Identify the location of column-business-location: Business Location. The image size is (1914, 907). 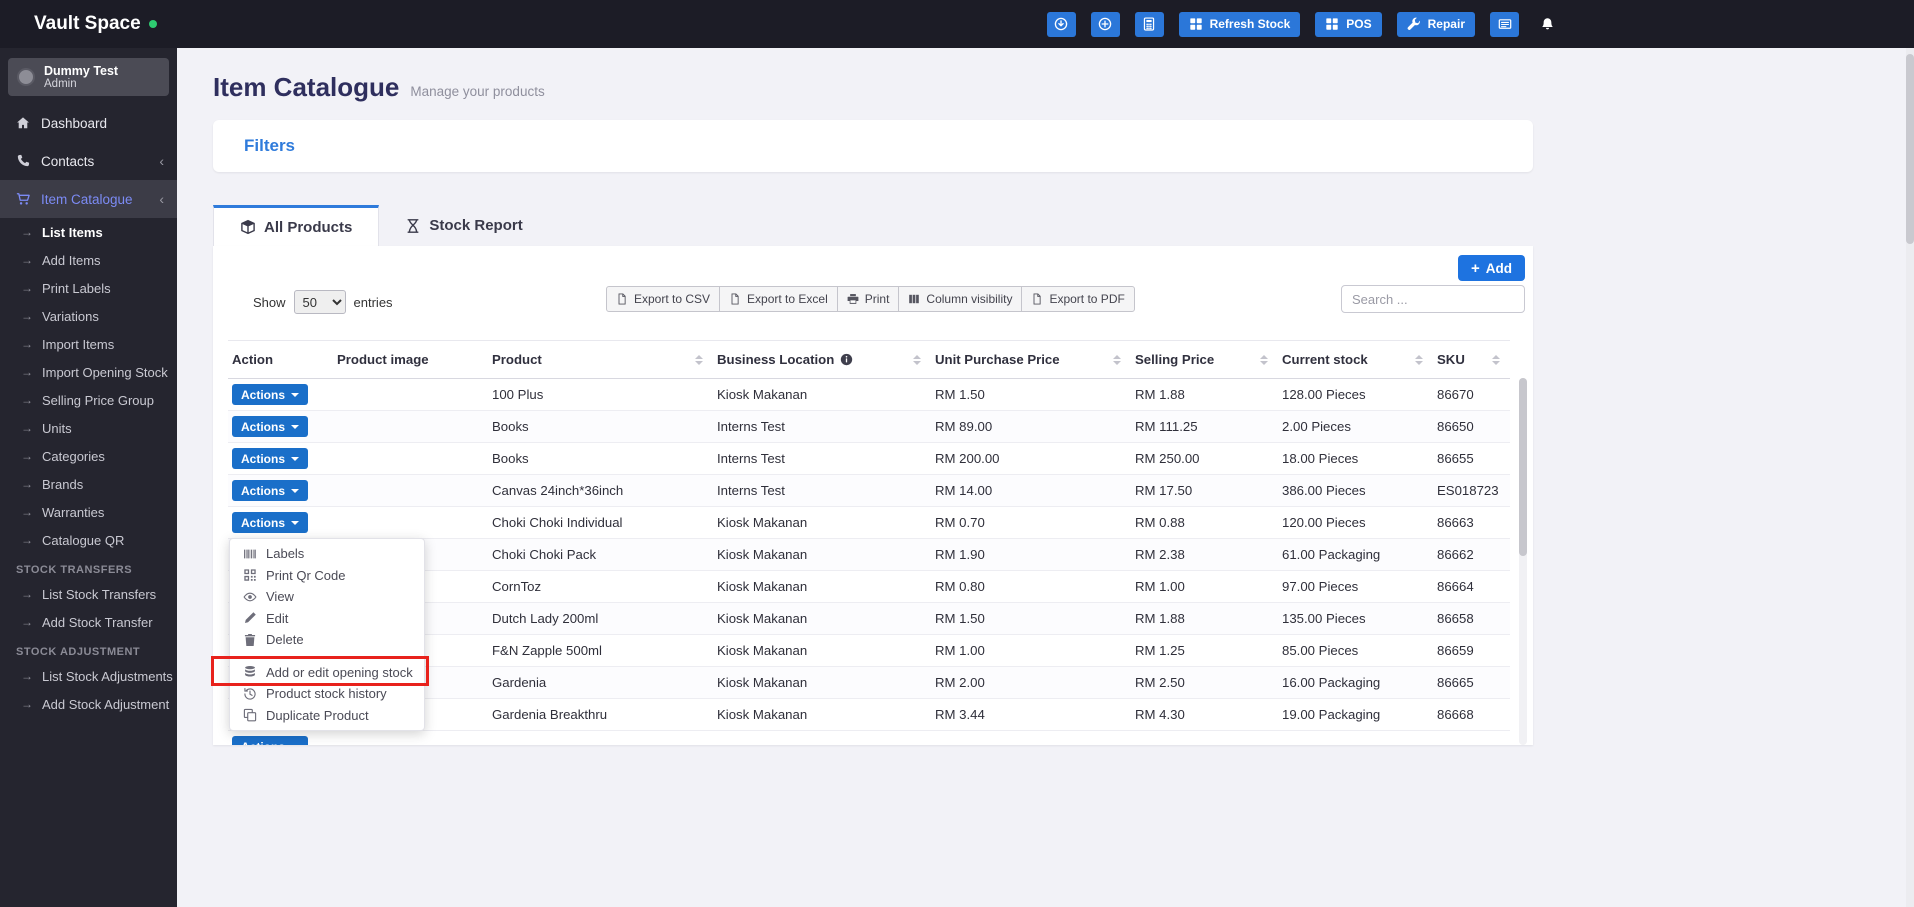
(822, 359).